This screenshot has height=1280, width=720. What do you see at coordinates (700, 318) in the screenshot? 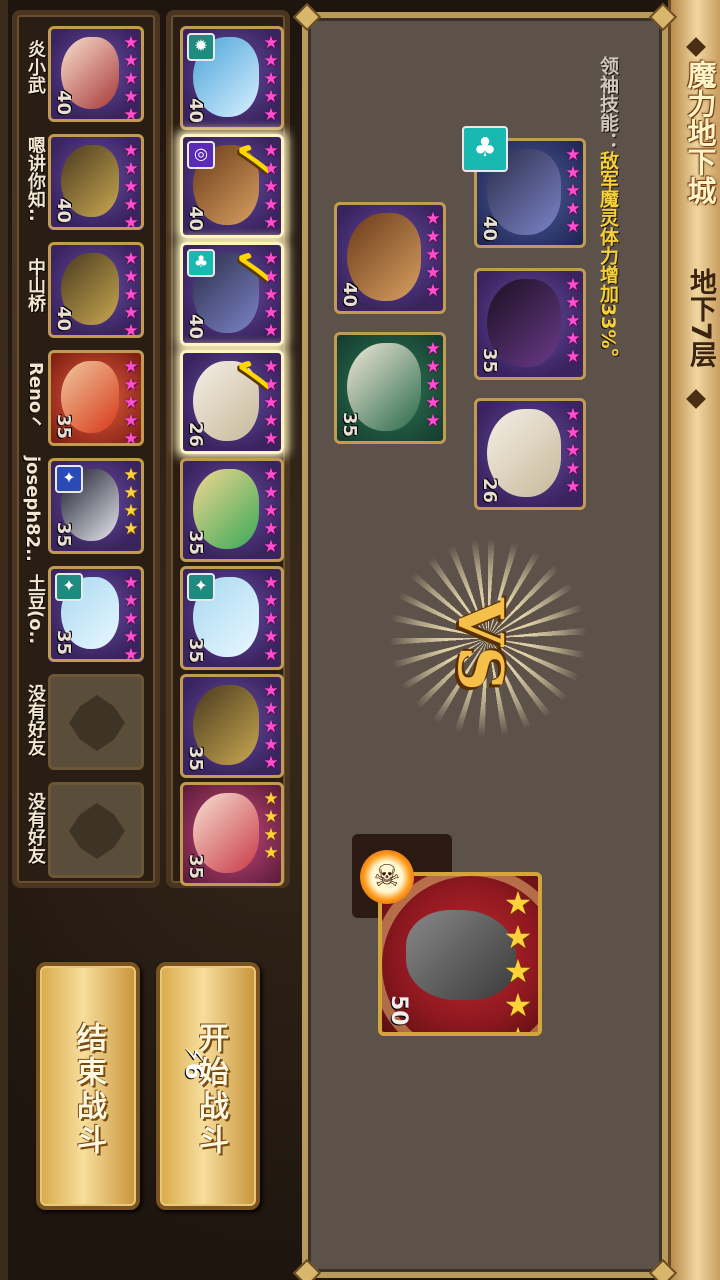
I see `floor-label: 地下7层` at bounding box center [700, 318].